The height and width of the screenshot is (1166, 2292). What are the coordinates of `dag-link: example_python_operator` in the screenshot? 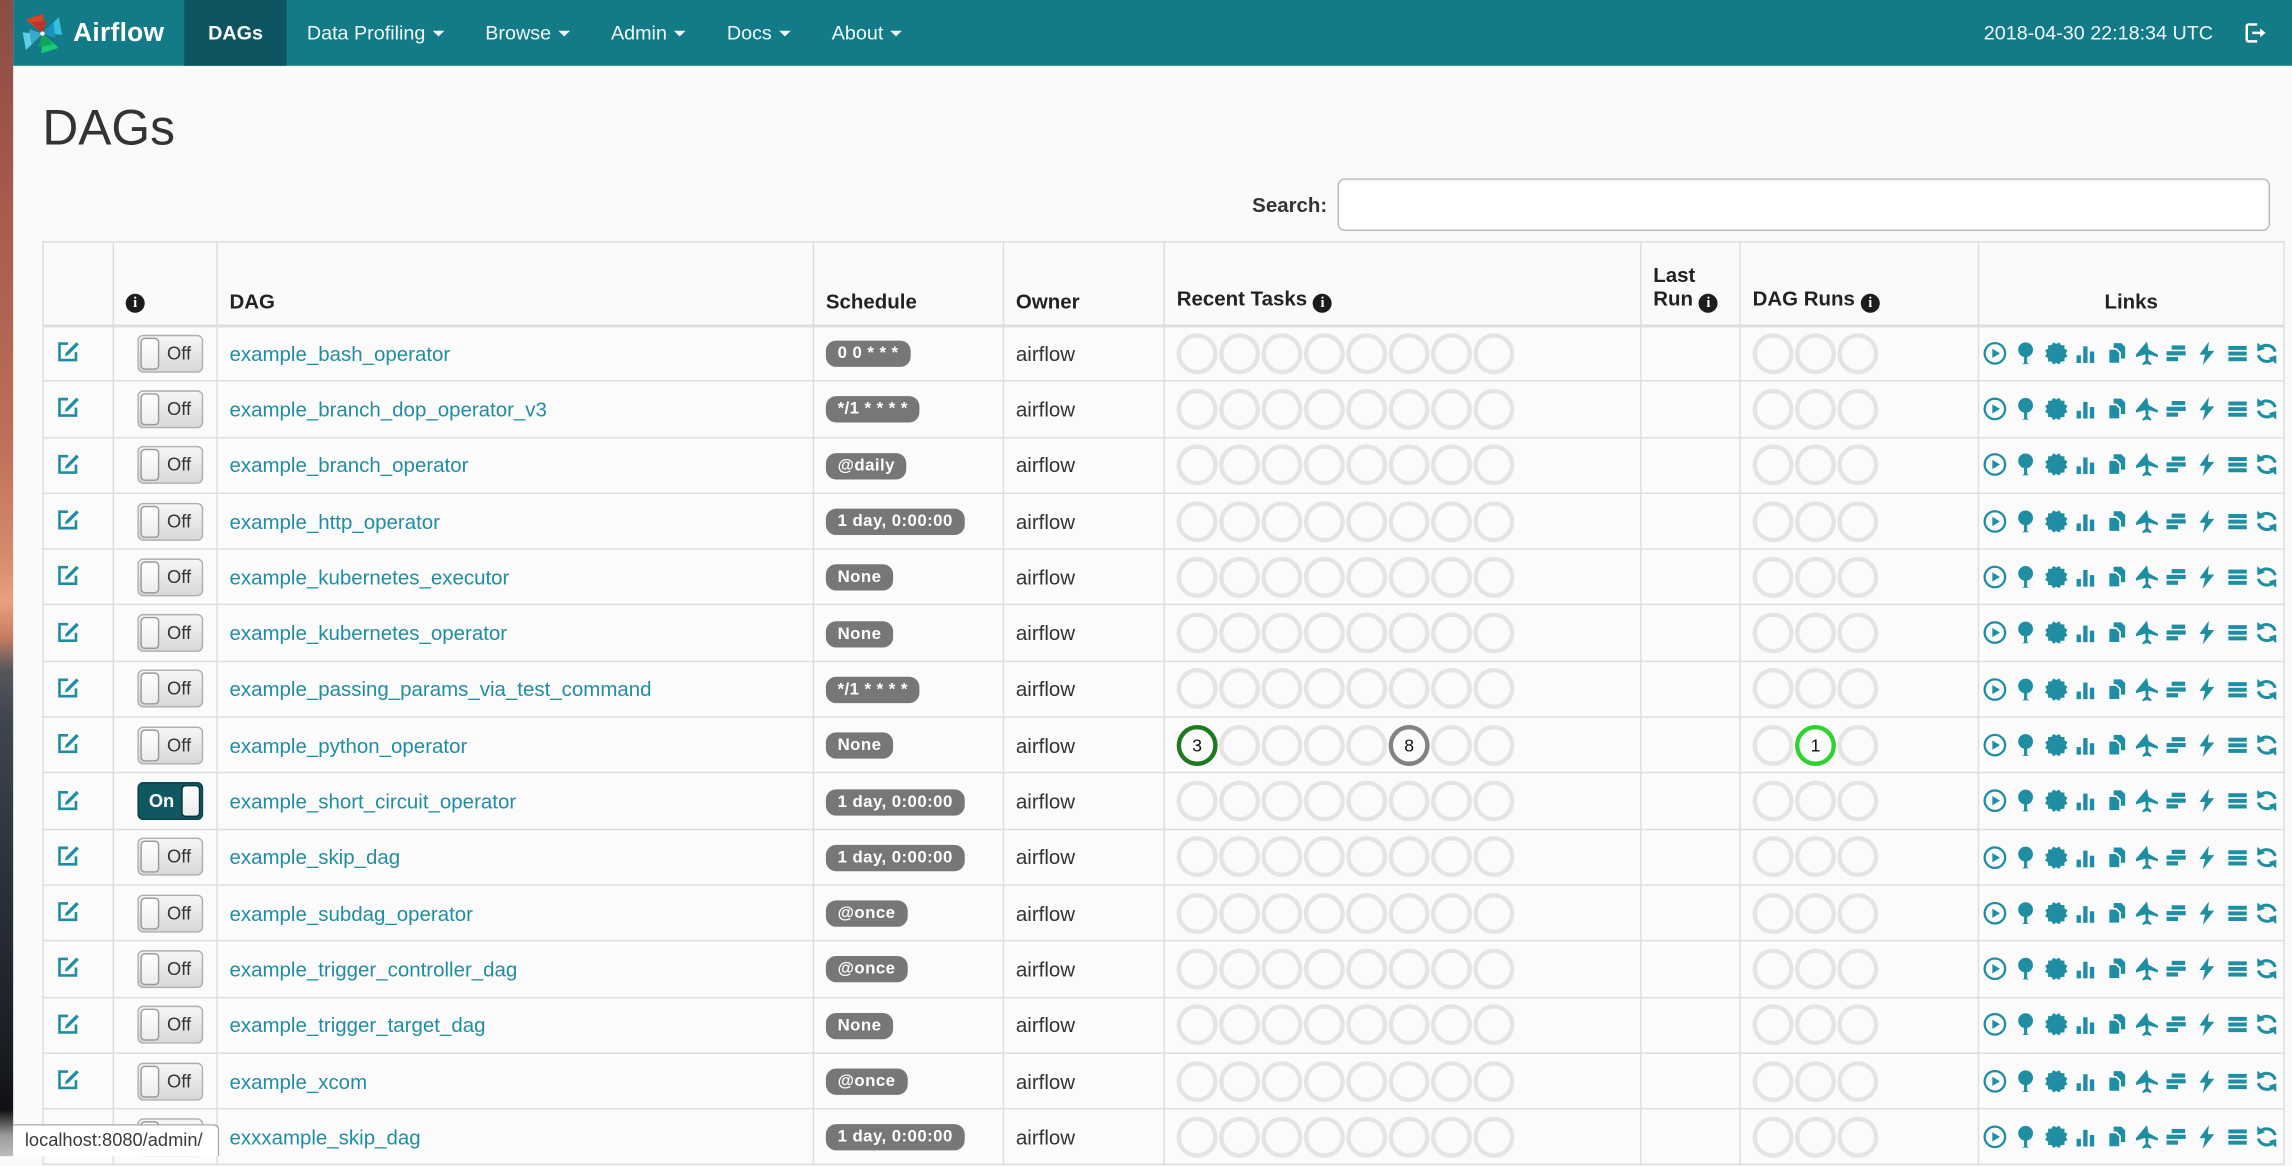 It's located at (348, 744).